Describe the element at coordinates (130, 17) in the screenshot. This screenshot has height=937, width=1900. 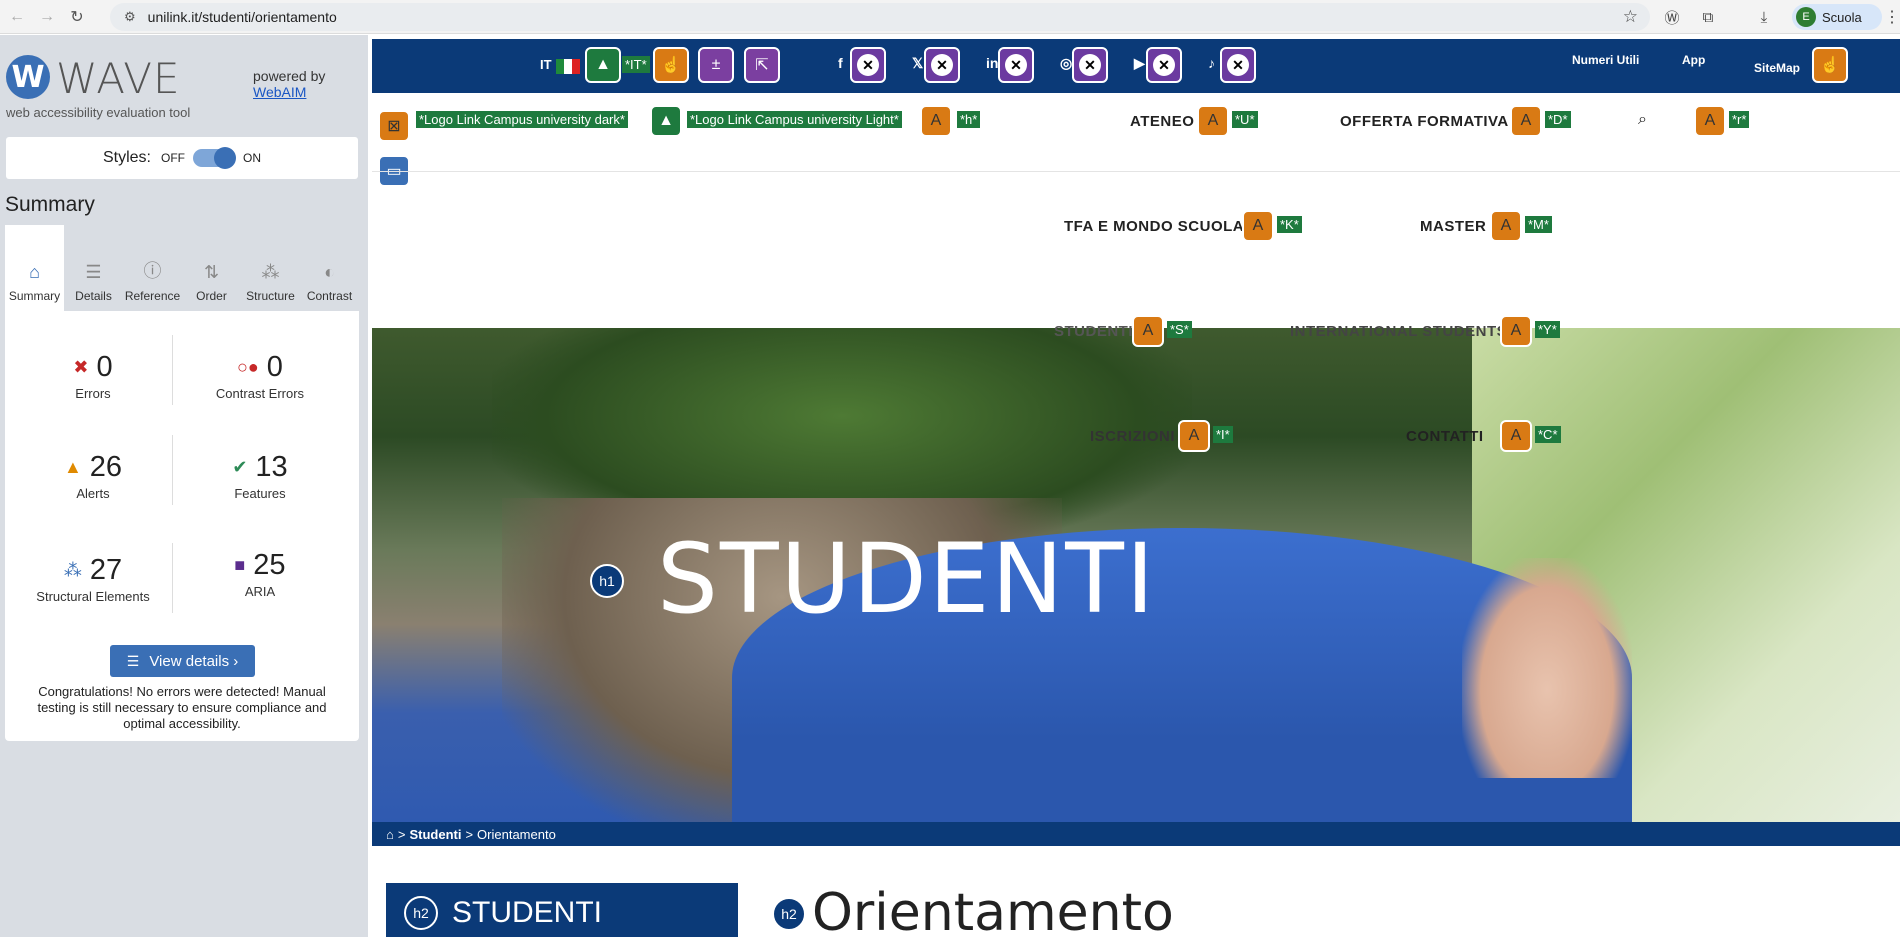
I see `site-settings-icon: ⚙` at that location.